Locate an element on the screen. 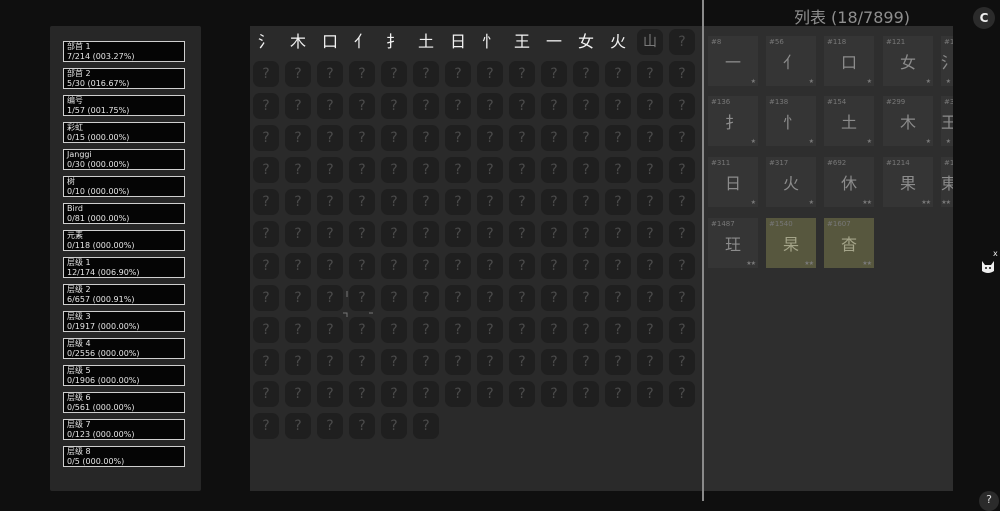  character-card: #1250 東 ★★ is located at coordinates (947, 182).